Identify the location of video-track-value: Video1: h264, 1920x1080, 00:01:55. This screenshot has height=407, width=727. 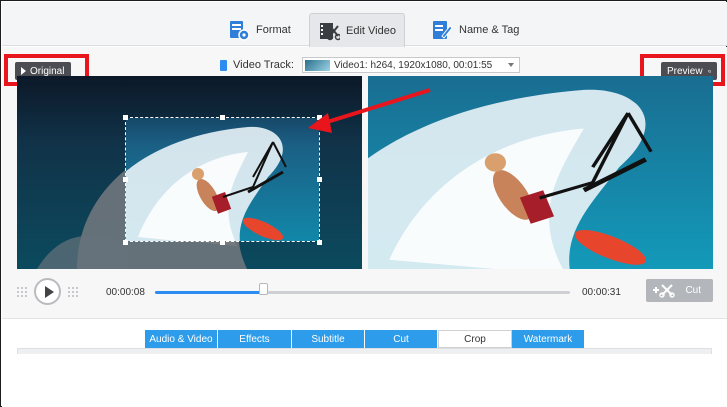
(413, 65).